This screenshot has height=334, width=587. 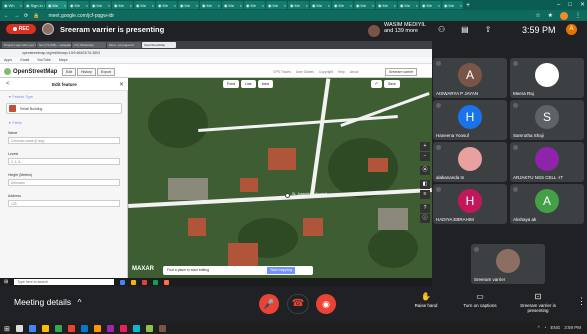 I want to click on extensions-icon: ★, so click(x=550, y=16).